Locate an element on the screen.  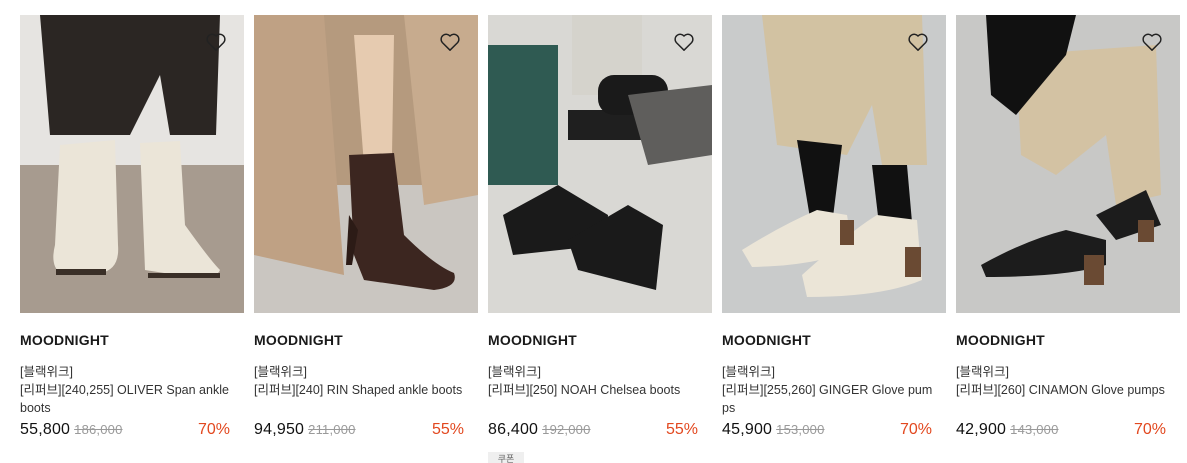
original-price: 211,000 is located at coordinates (332, 429).